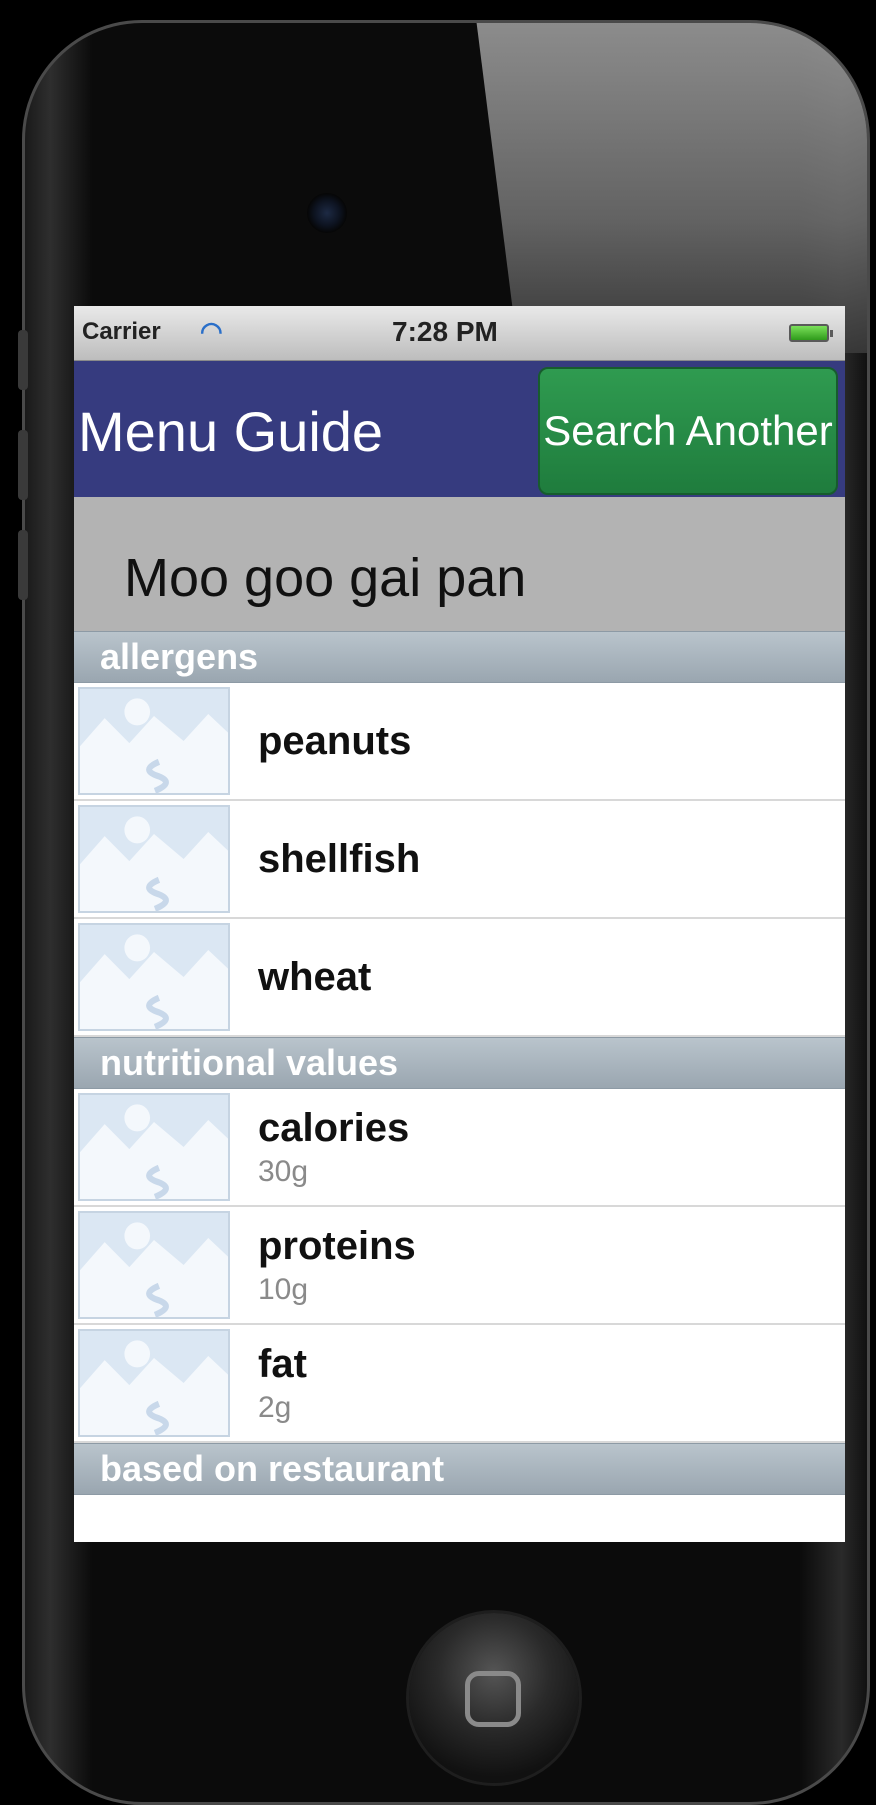  Describe the element at coordinates (459, 1266) in the screenshot. I see `list-item: proteins 10g` at that location.